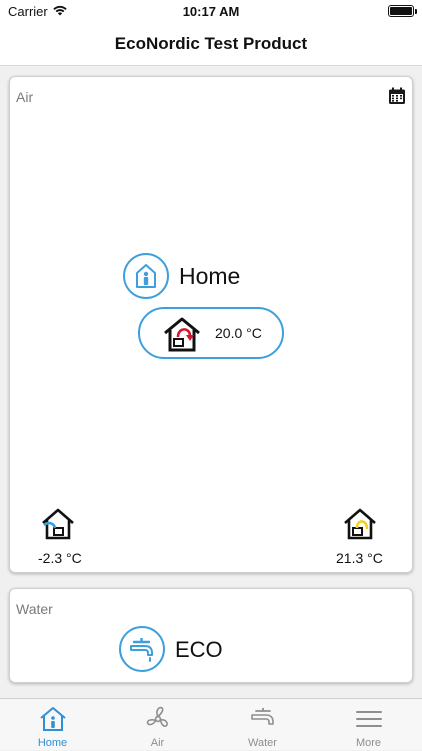  What do you see at coordinates (369, 719) in the screenshot?
I see `menu-icon` at bounding box center [369, 719].